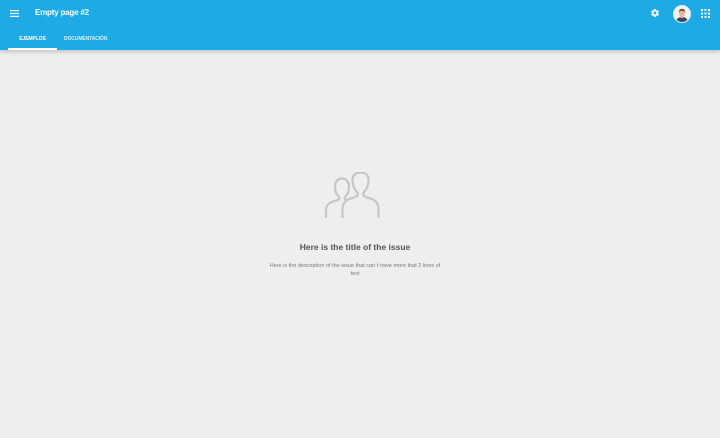 This screenshot has width=720, height=438. I want to click on tab-ejemplos-label: Ejemplos, so click(32, 39).